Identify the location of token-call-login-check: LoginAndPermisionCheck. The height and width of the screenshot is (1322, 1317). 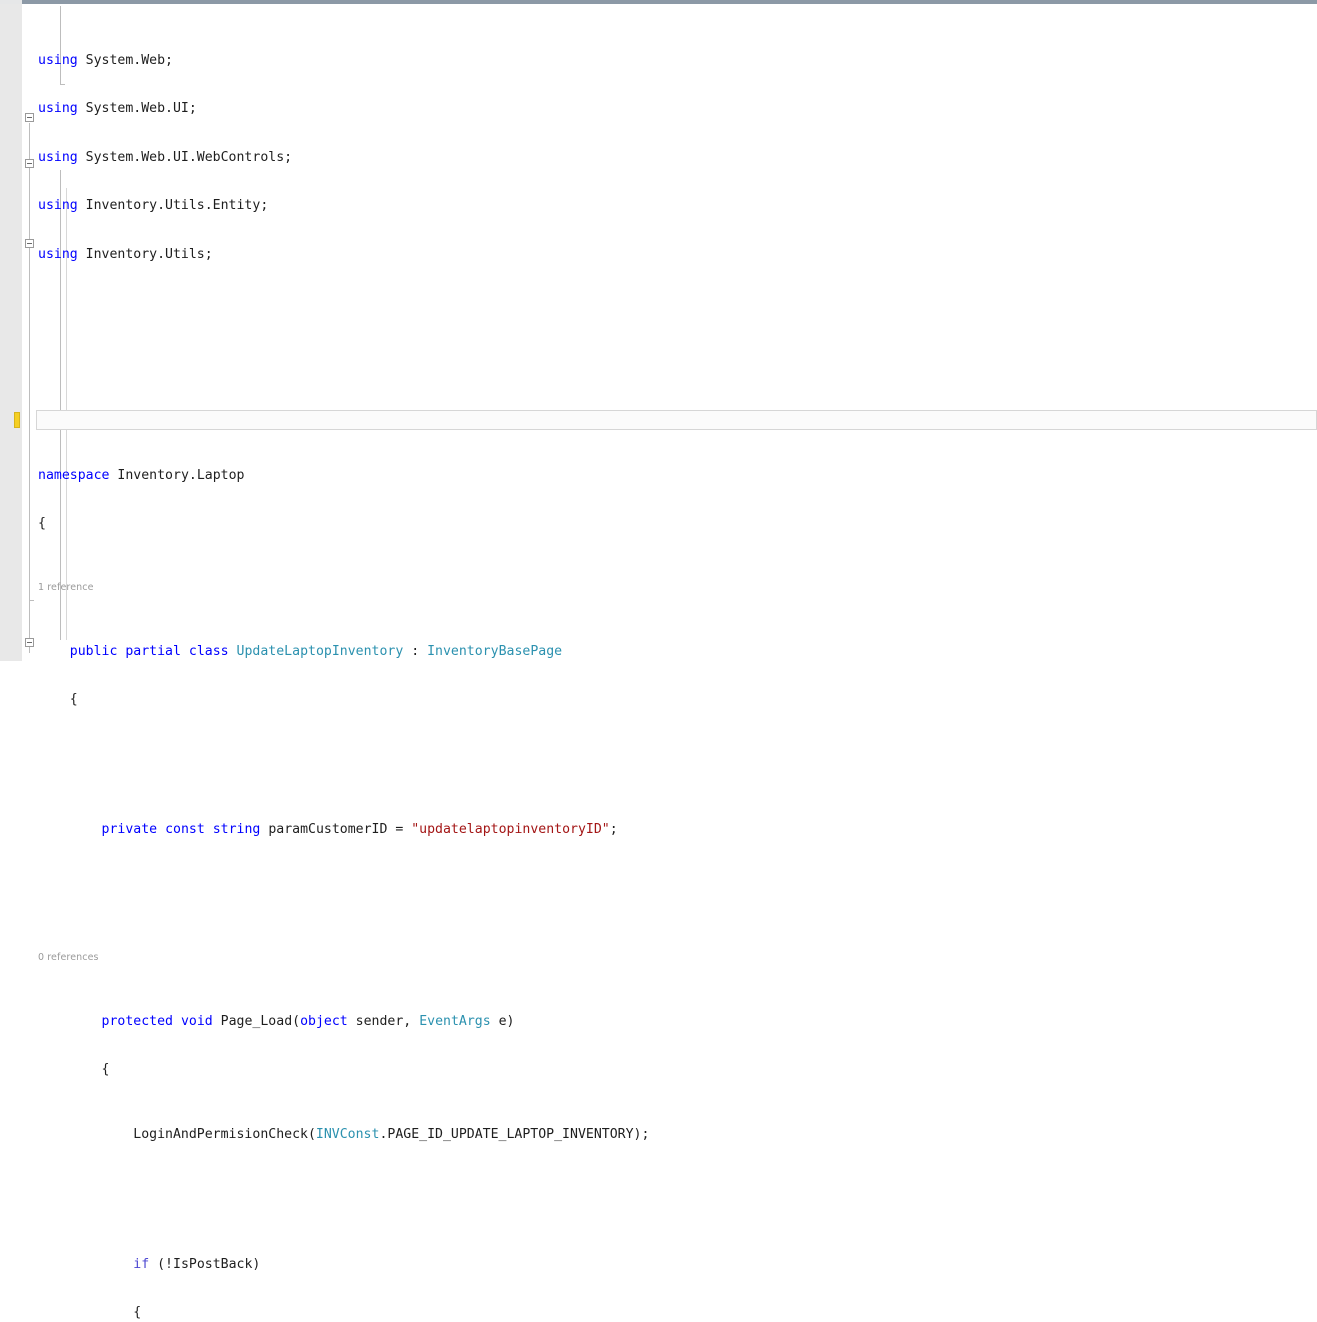
(220, 1135).